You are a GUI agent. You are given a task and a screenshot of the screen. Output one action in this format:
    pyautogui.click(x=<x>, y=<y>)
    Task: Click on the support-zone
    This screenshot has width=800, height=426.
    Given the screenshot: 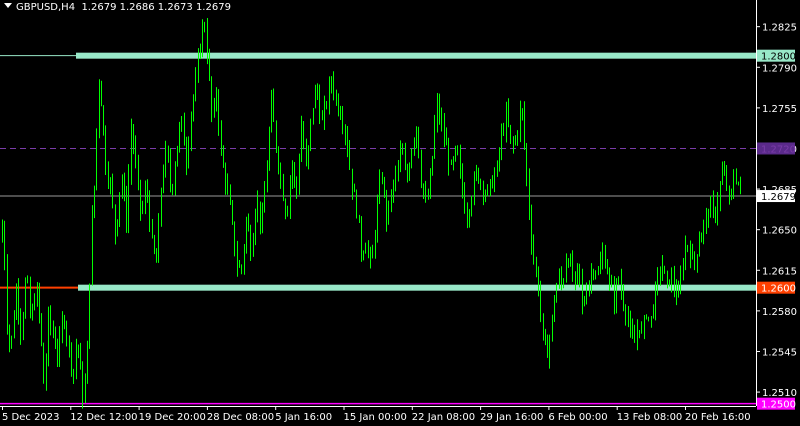 What is the action you would take?
    pyautogui.click(x=417, y=287)
    